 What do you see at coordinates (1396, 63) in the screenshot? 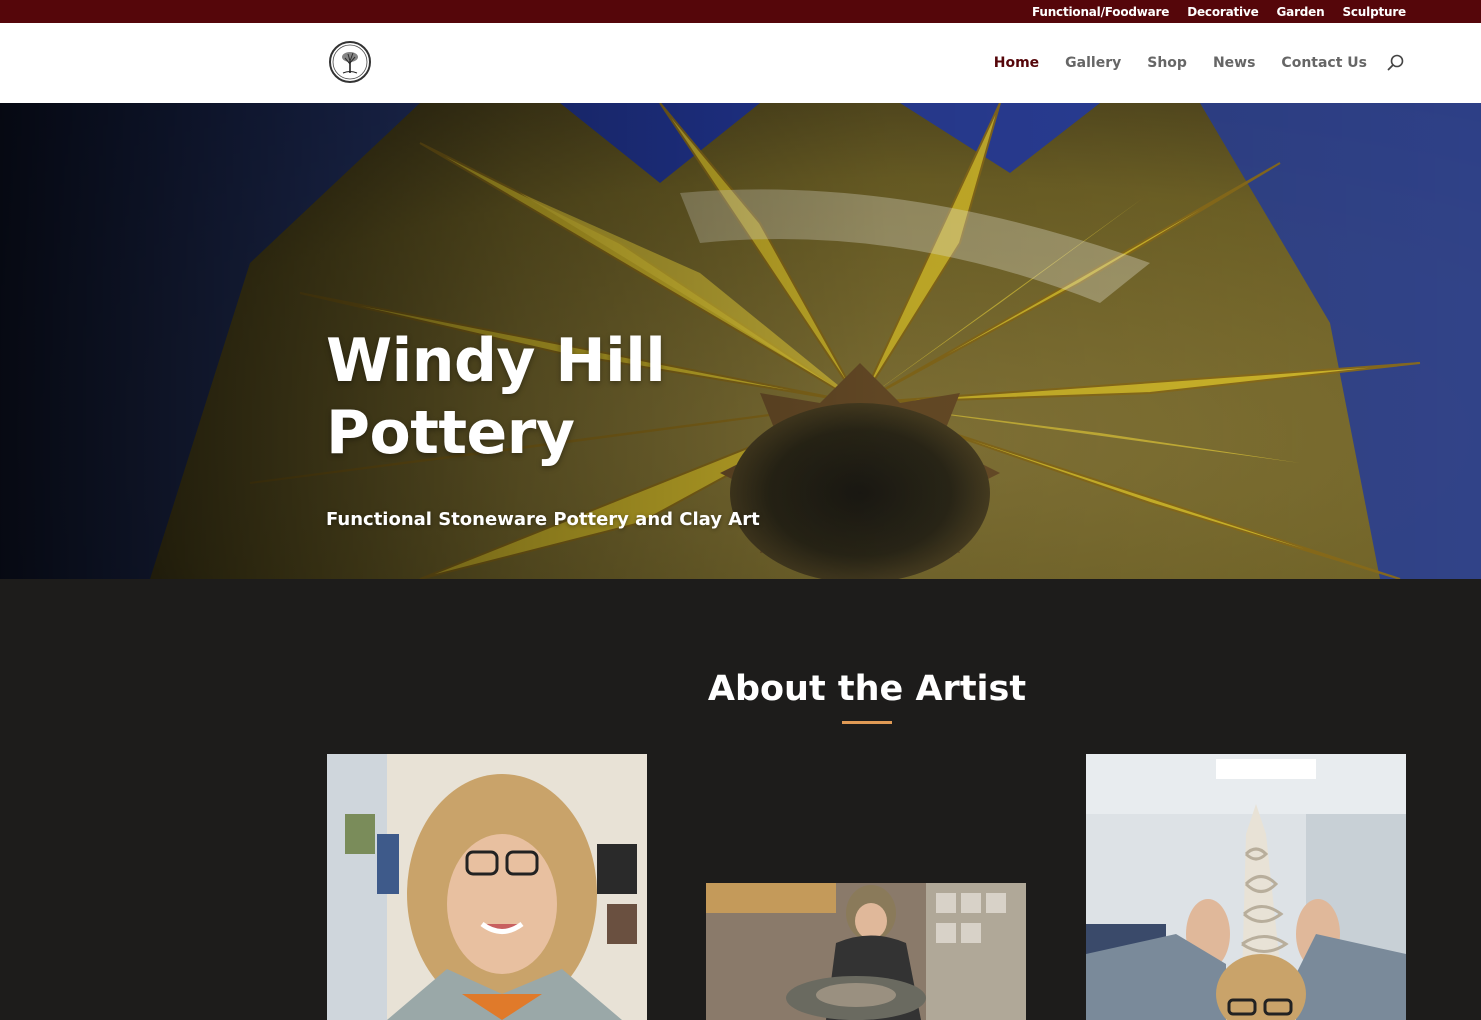
I see `search-icon` at bounding box center [1396, 63].